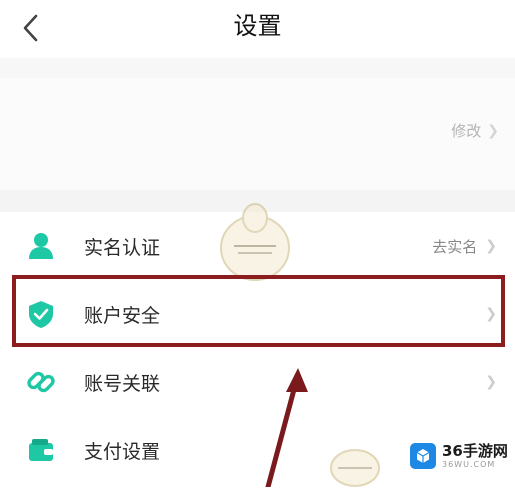  What do you see at coordinates (41, 314) in the screenshot?
I see `shield-check-icon` at bounding box center [41, 314].